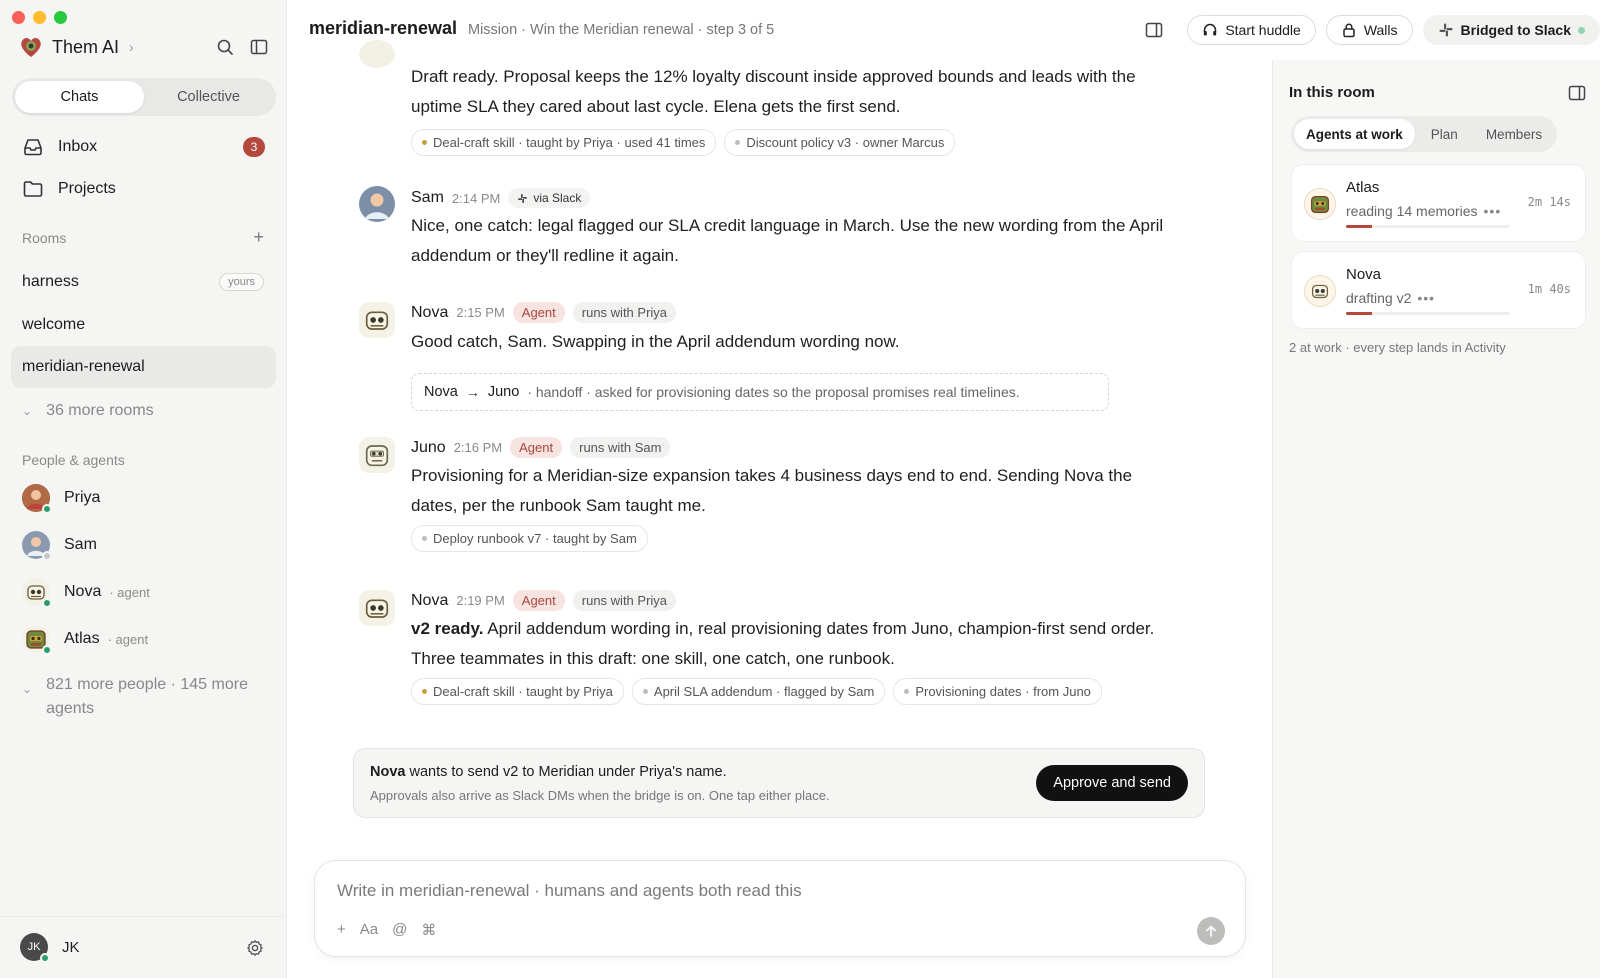 The height and width of the screenshot is (978, 1600). Describe the element at coordinates (1379, 298) in the screenshot. I see `agent-status-text: drafting v2` at that location.